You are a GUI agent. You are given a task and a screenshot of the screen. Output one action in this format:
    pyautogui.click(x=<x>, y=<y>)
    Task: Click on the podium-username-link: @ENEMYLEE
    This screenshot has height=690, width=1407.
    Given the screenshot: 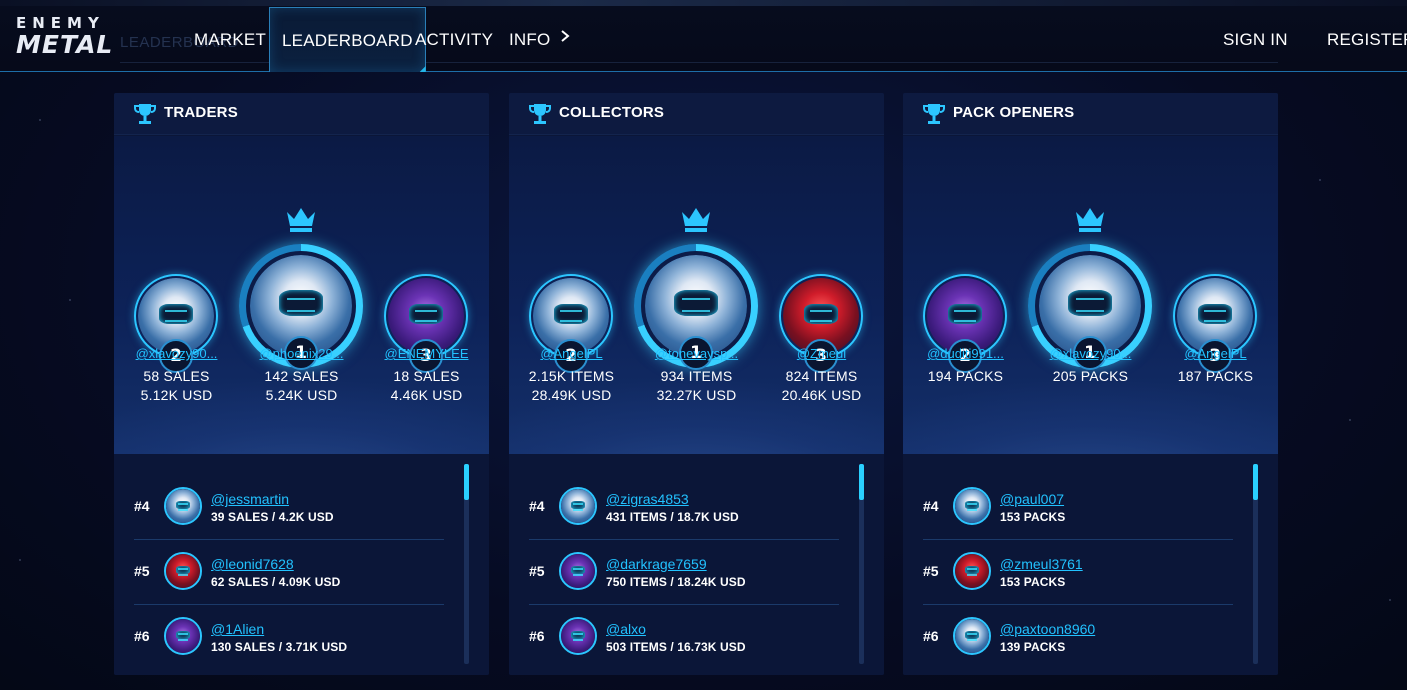 What is the action you would take?
    pyautogui.click(x=426, y=353)
    